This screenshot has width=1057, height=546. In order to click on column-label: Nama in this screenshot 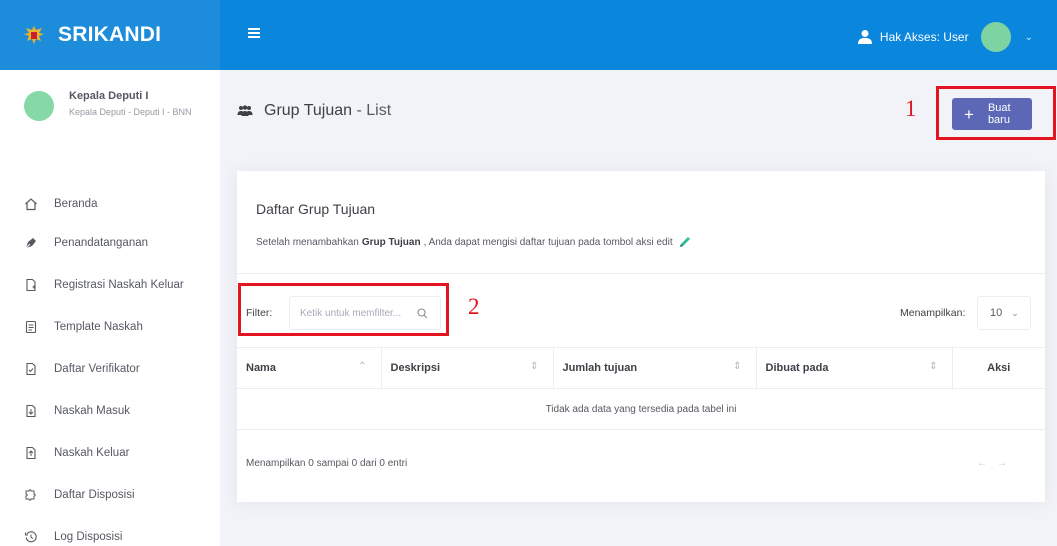, I will do `click(261, 368)`.